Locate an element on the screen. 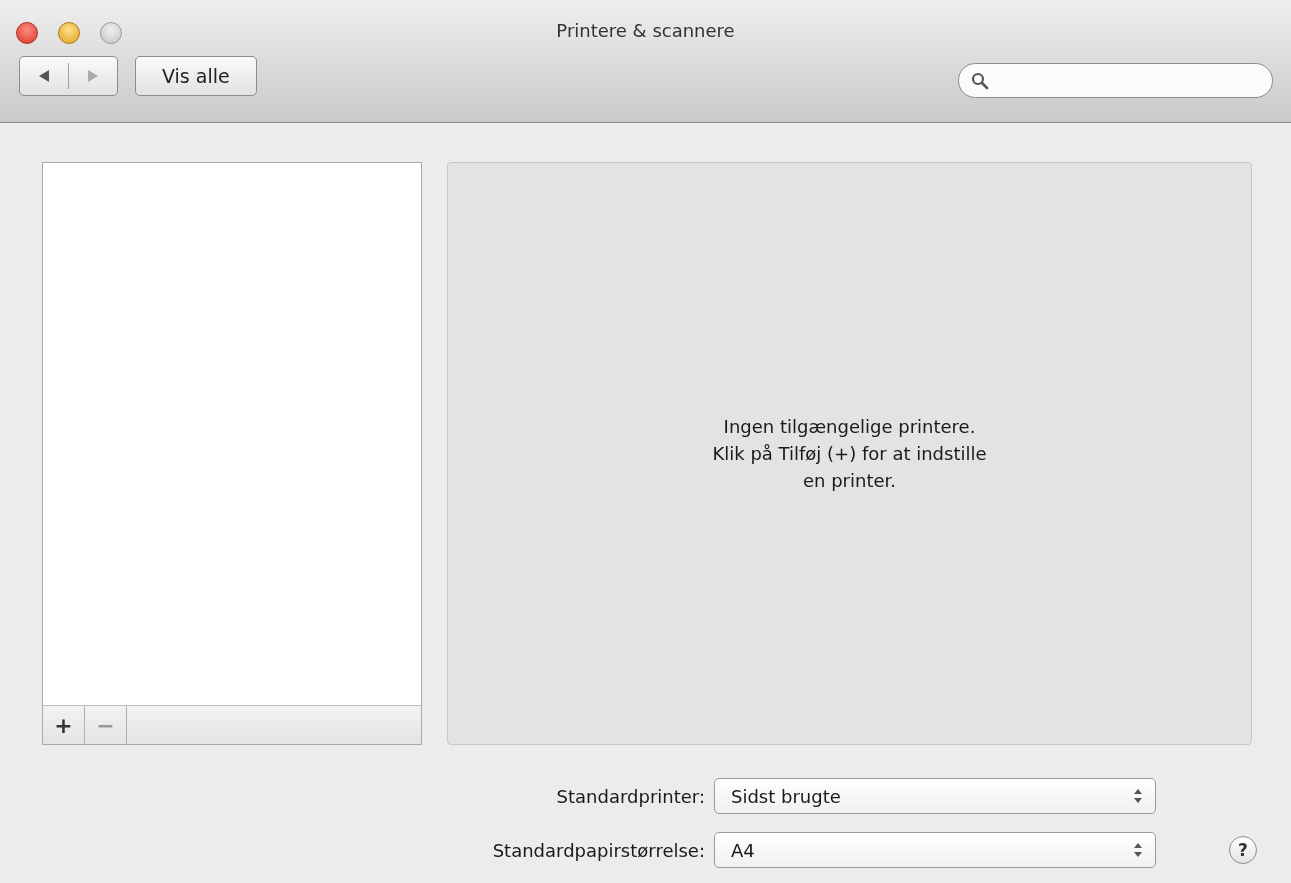 Image resolution: width=1291 pixels, height=883 pixels. search-field is located at coordinates (1115, 80).